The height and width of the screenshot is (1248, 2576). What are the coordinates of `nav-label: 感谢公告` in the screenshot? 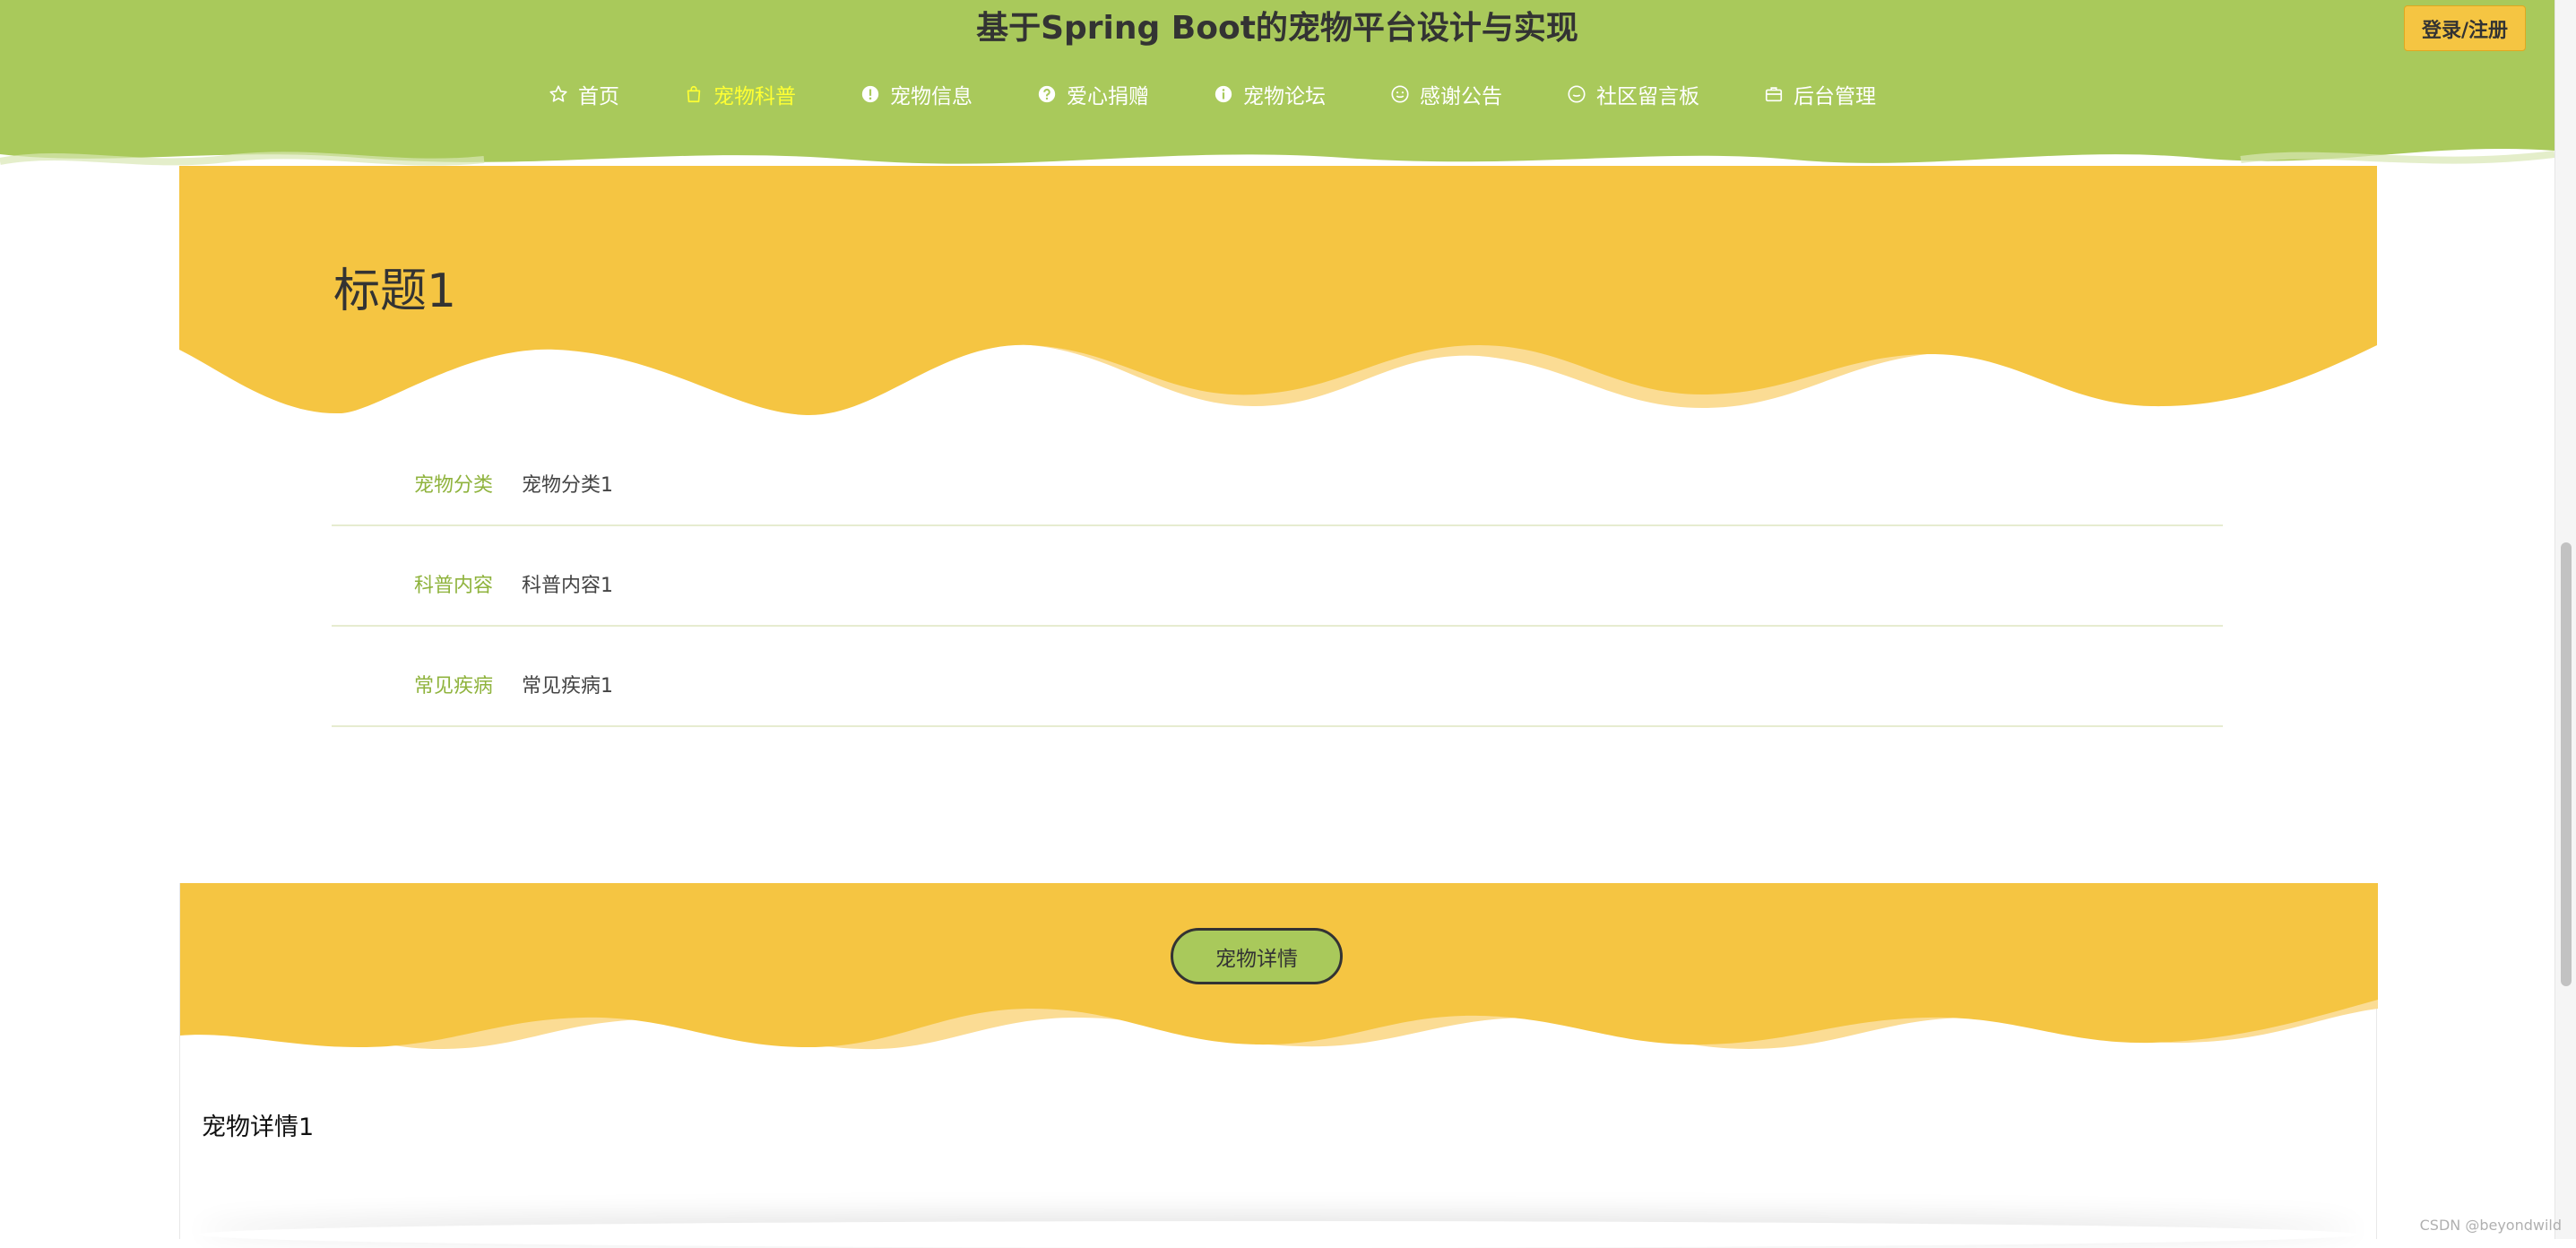 It's located at (1461, 94).